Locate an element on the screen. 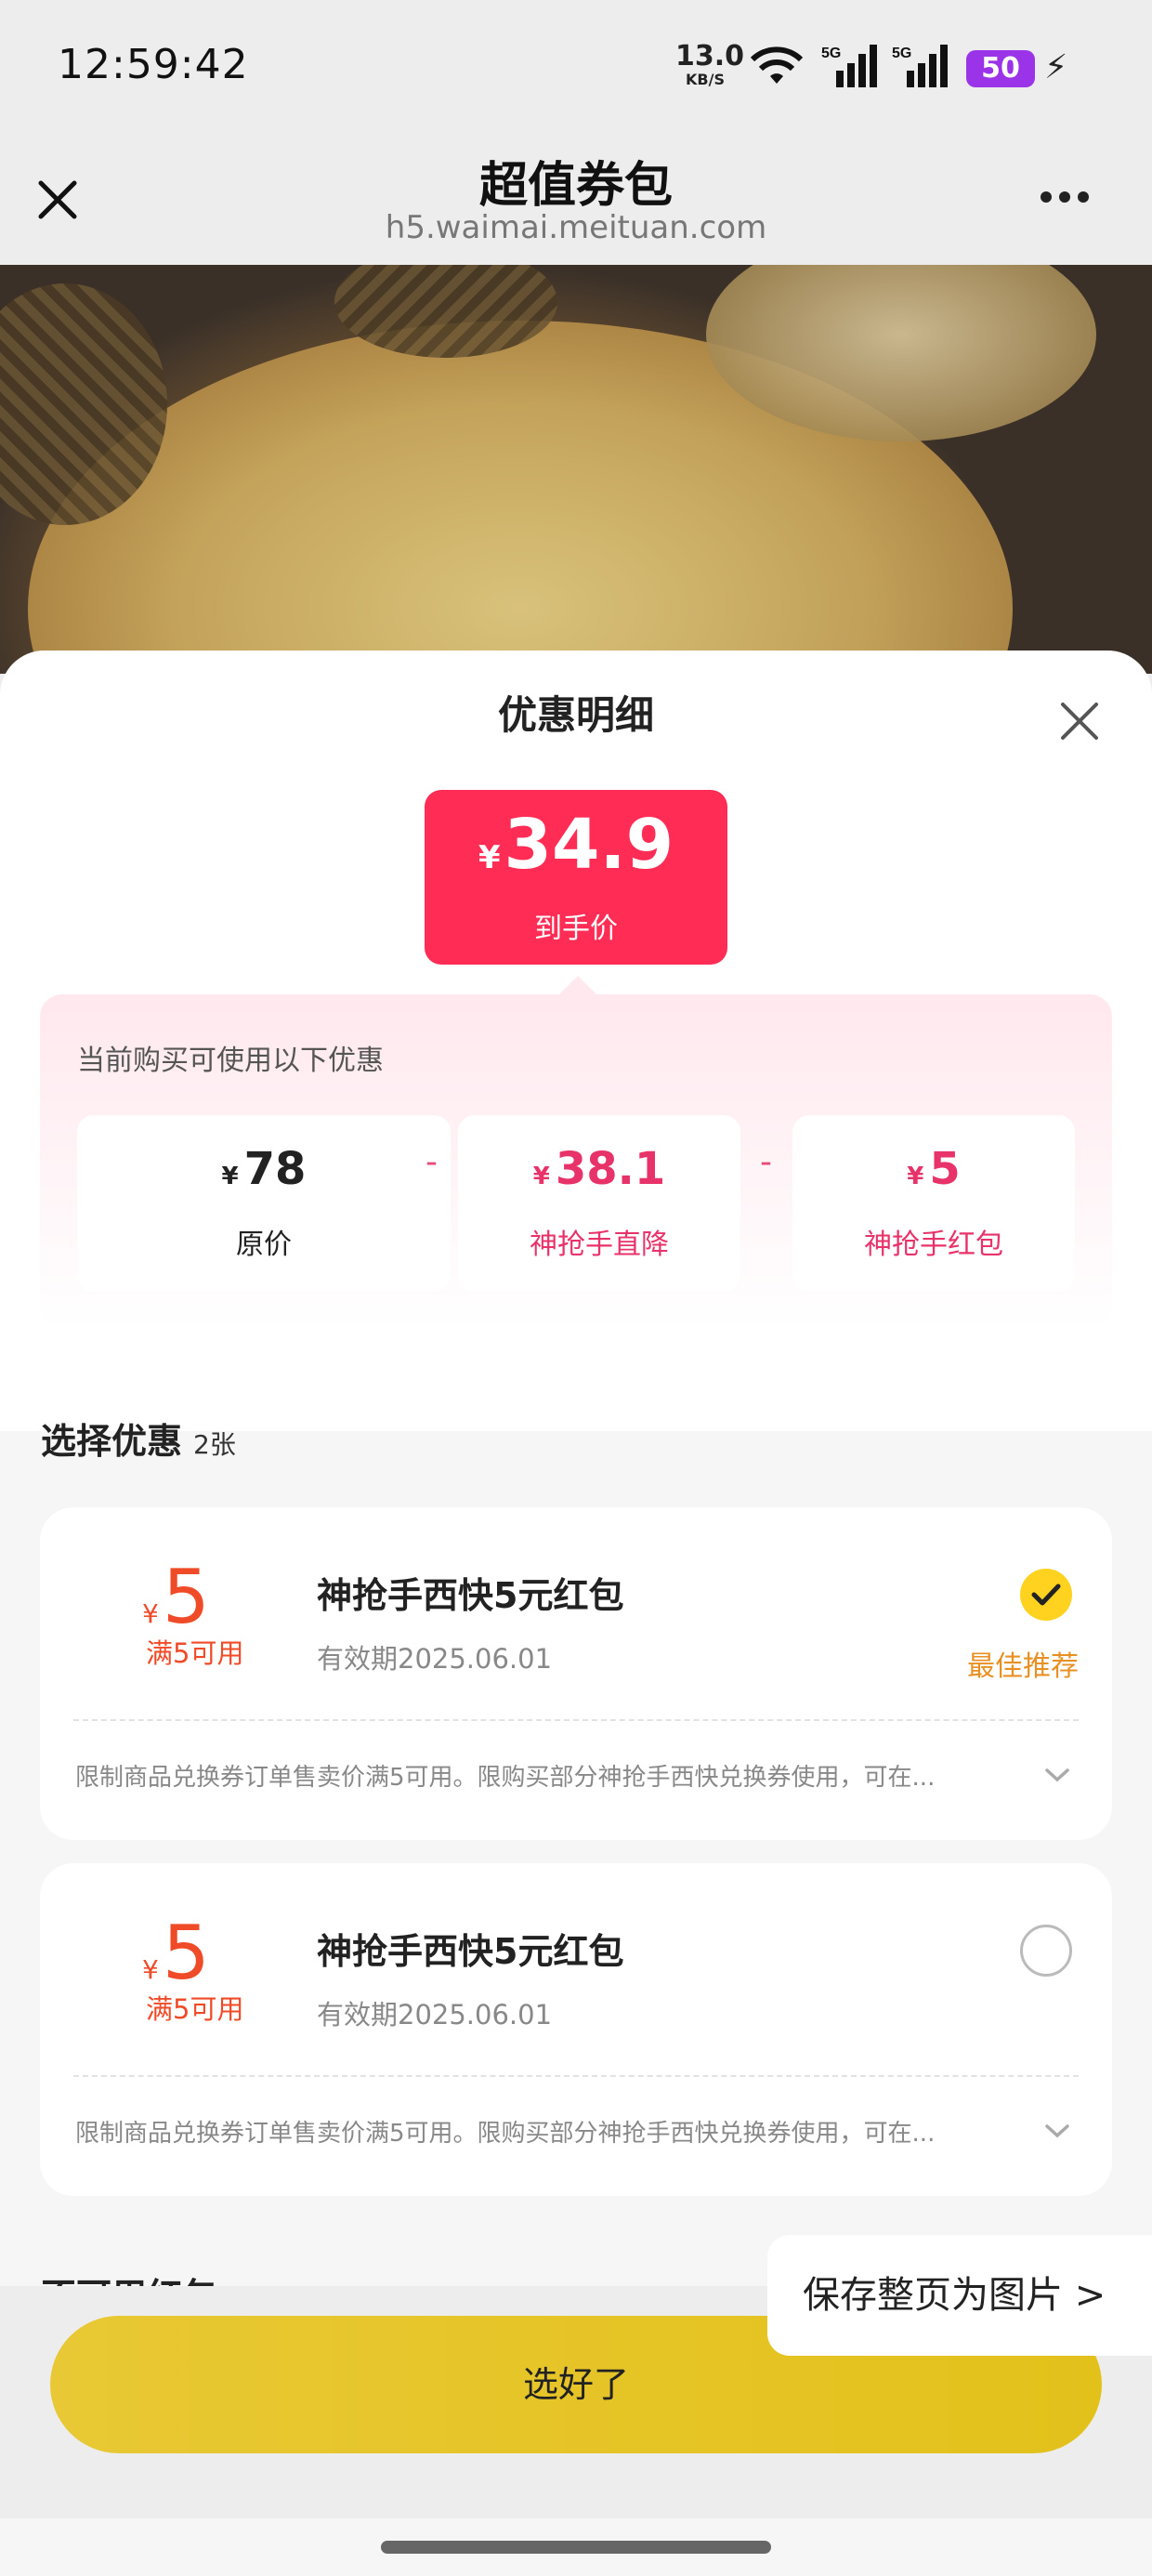  battery-icon: 50 is located at coordinates (1000, 68).